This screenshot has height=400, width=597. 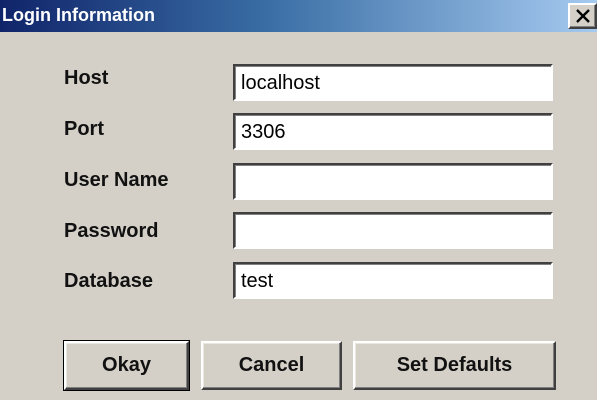 What do you see at coordinates (298, 16) in the screenshot?
I see `titlebar: Login Information` at bounding box center [298, 16].